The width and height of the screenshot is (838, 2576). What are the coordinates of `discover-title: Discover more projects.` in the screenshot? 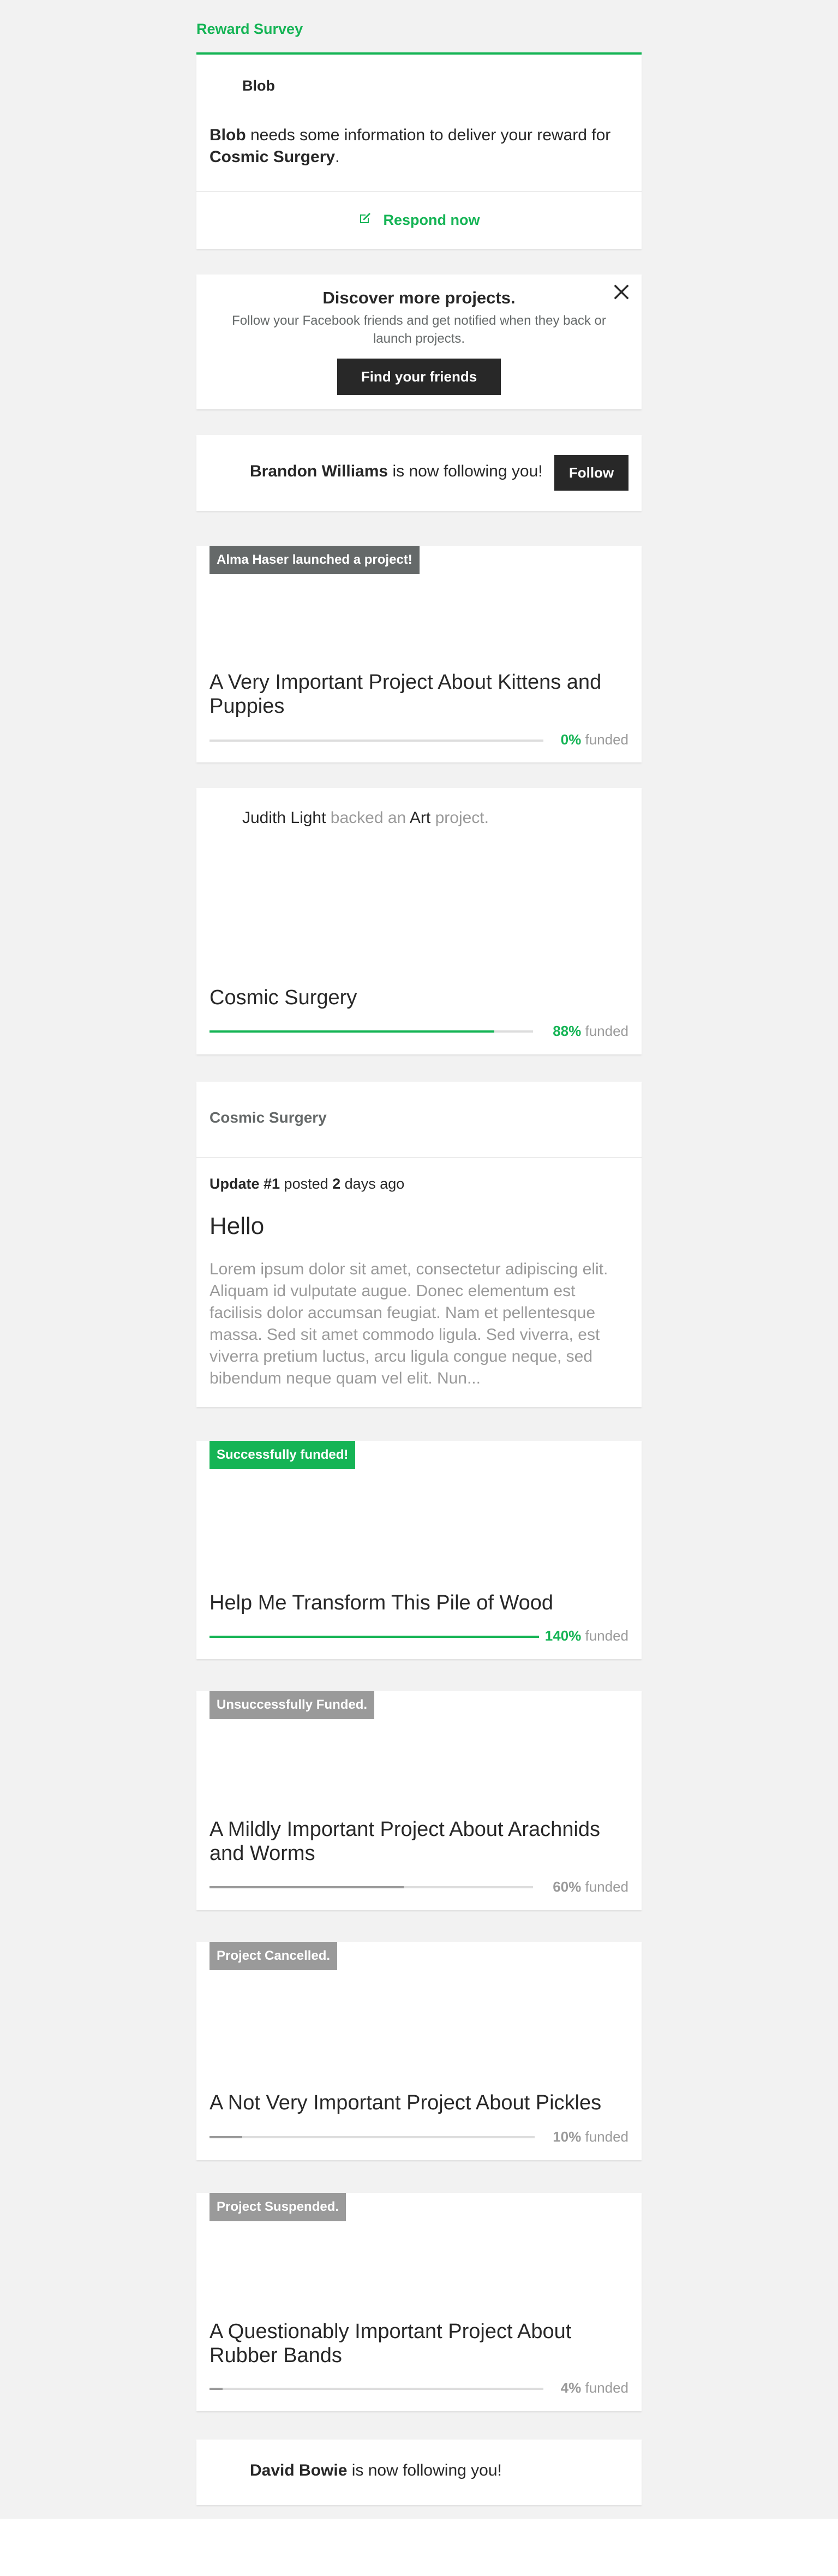 It's located at (419, 297).